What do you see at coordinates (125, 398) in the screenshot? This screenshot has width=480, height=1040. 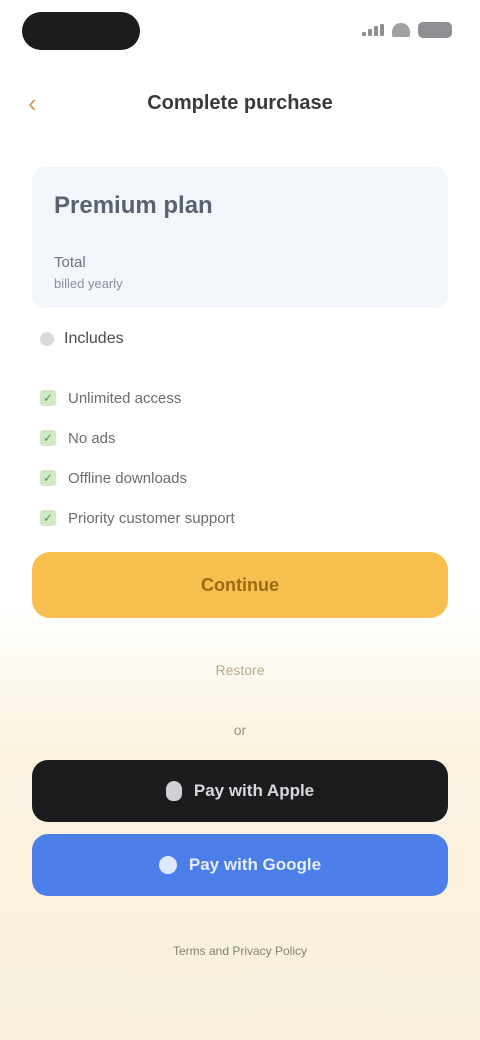 I see `feature-label: Unlimited access` at bounding box center [125, 398].